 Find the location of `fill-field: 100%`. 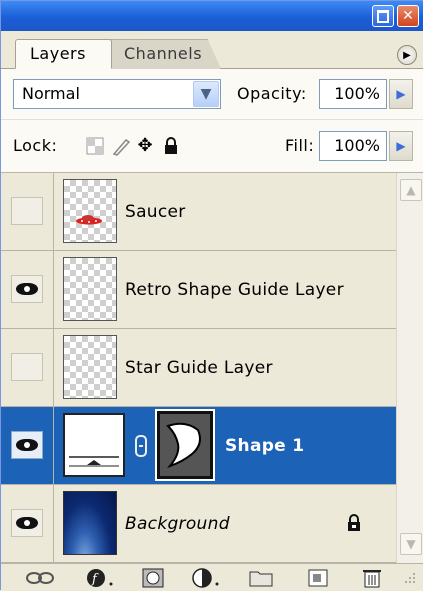

fill-field: 100% is located at coordinates (353, 146).